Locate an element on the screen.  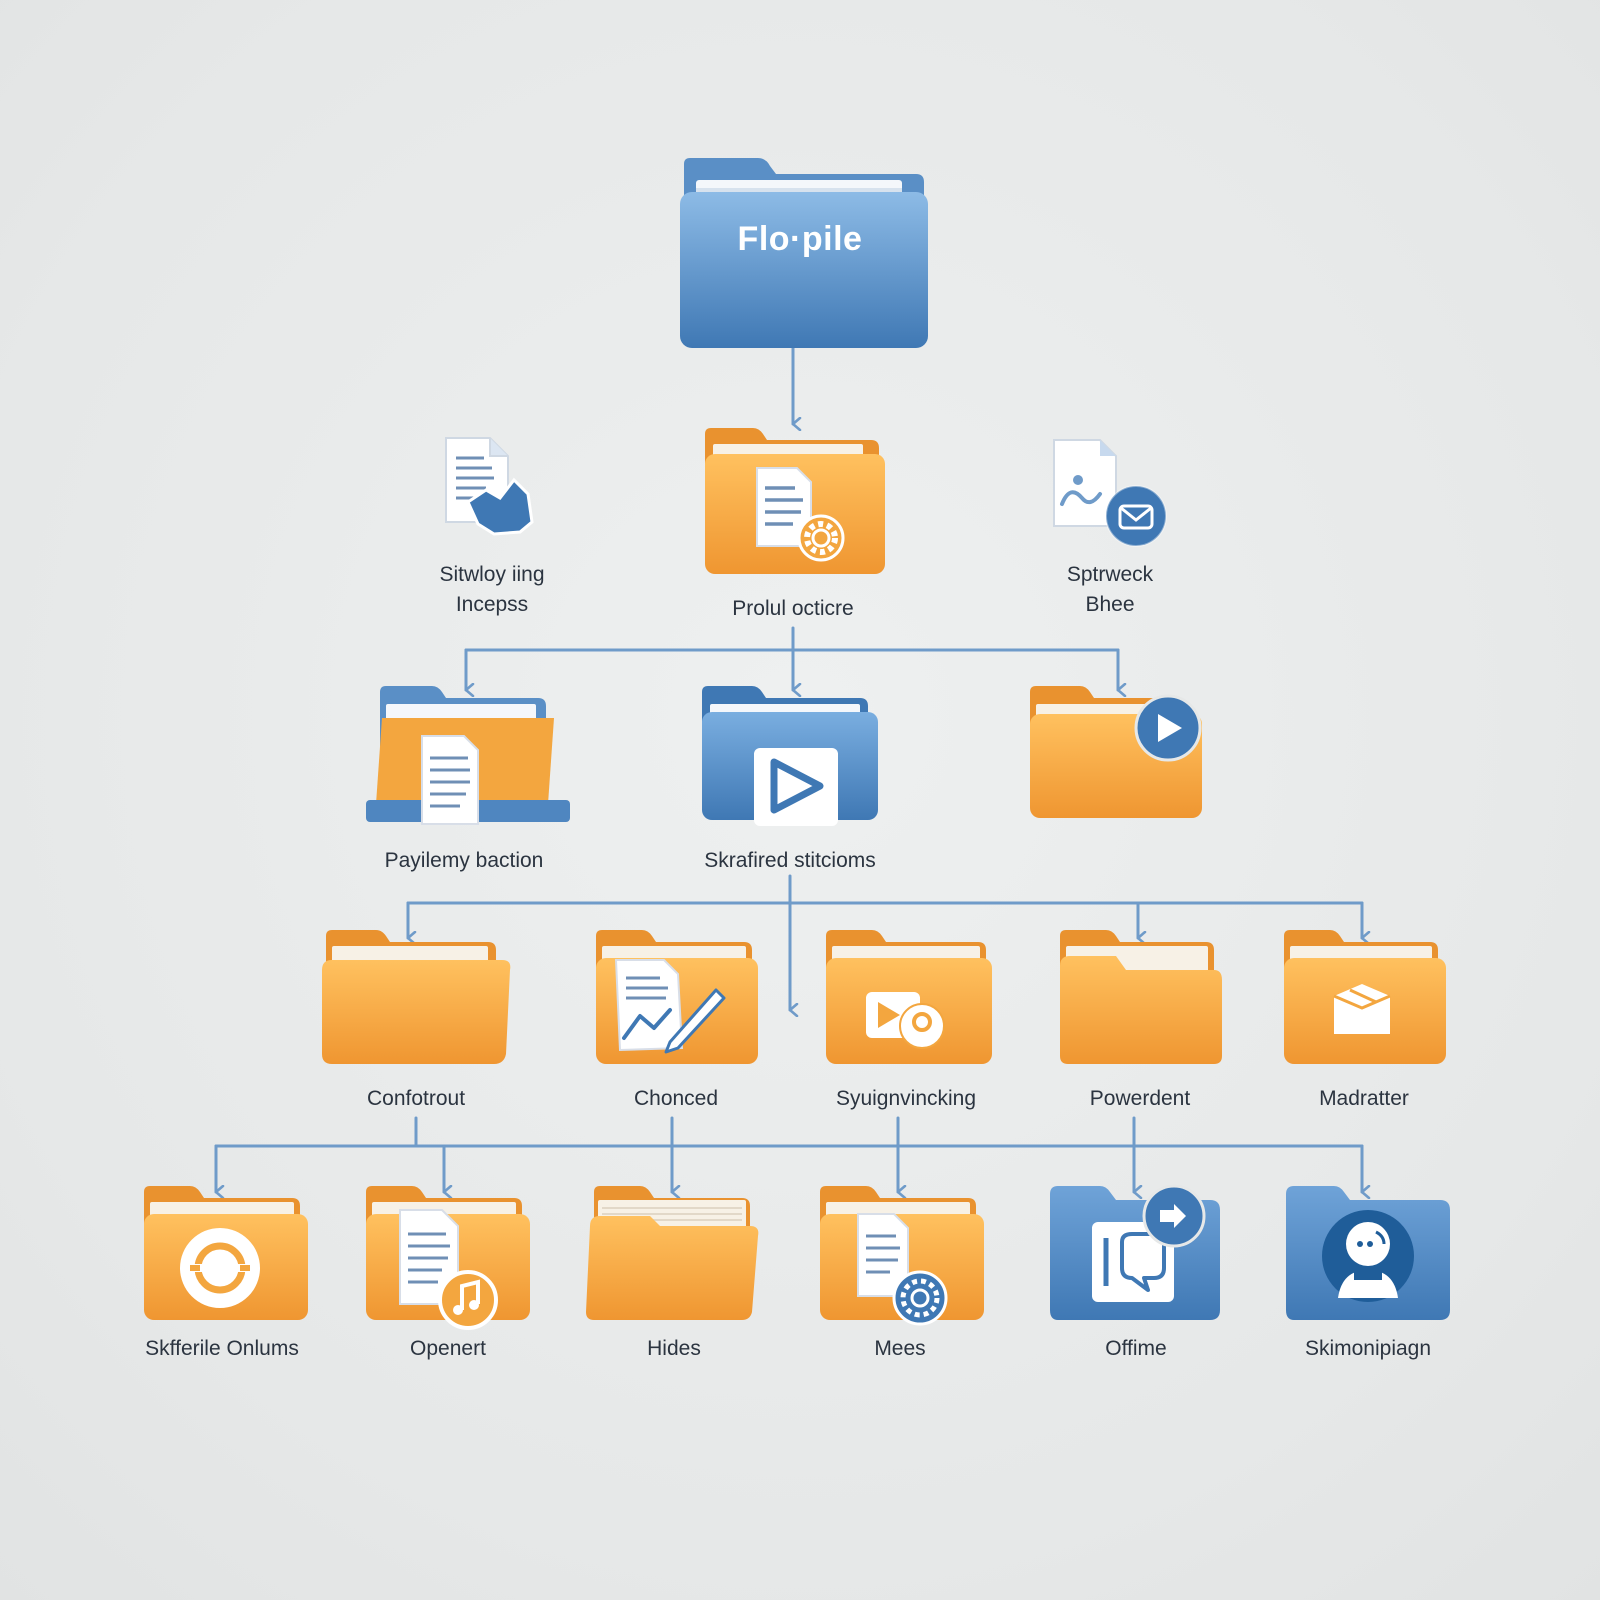
level3-node-2: Chonced is located at coordinates (676, 1025).